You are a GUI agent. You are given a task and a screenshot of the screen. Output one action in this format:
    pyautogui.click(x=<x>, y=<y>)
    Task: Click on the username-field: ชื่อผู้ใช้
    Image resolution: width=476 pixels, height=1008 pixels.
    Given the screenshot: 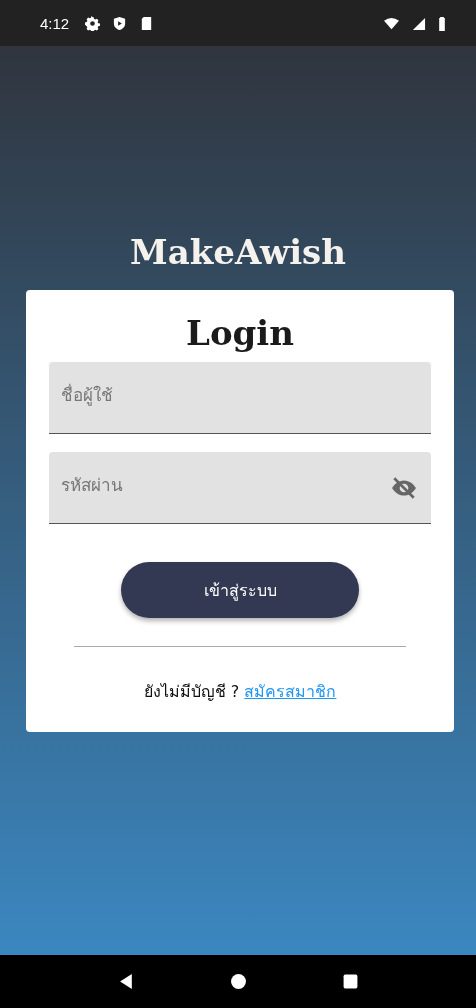 What is the action you would take?
    pyautogui.click(x=240, y=398)
    